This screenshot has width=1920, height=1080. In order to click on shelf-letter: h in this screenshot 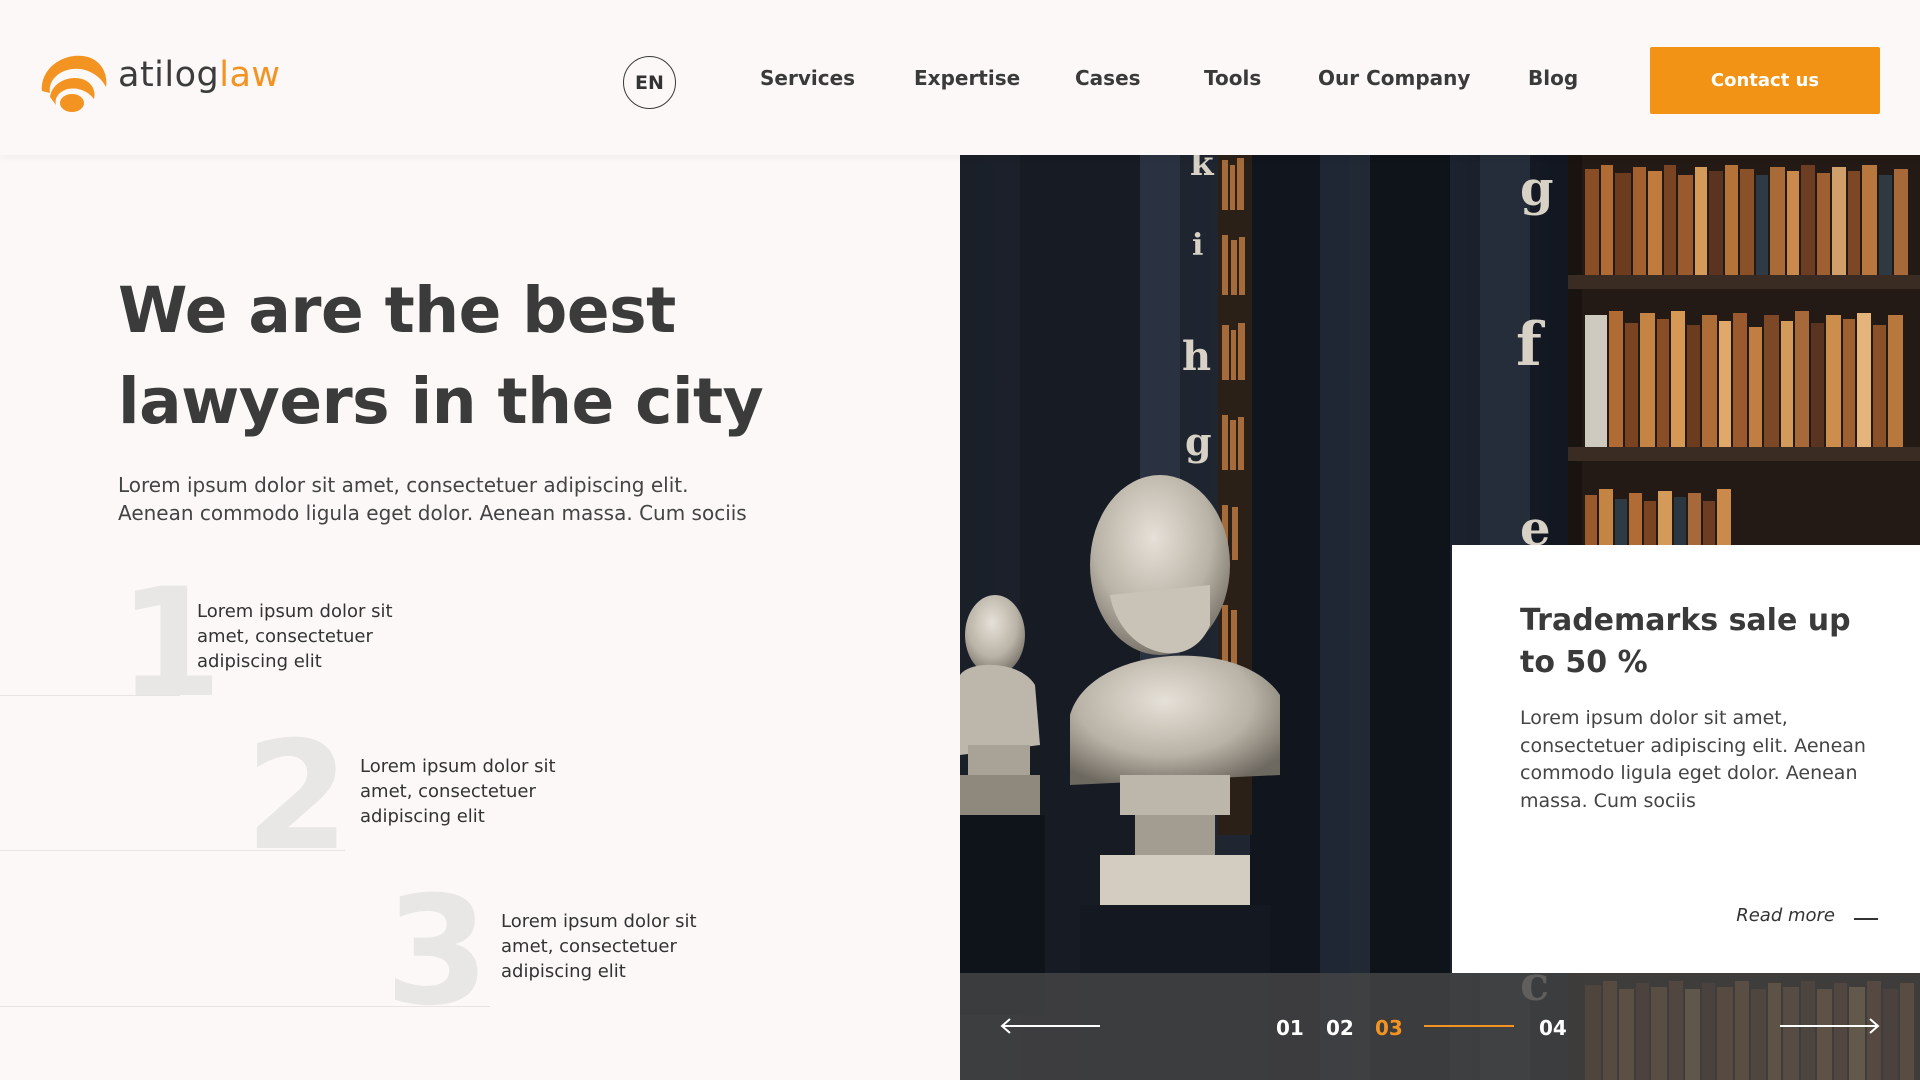, I will do `click(1196, 356)`.